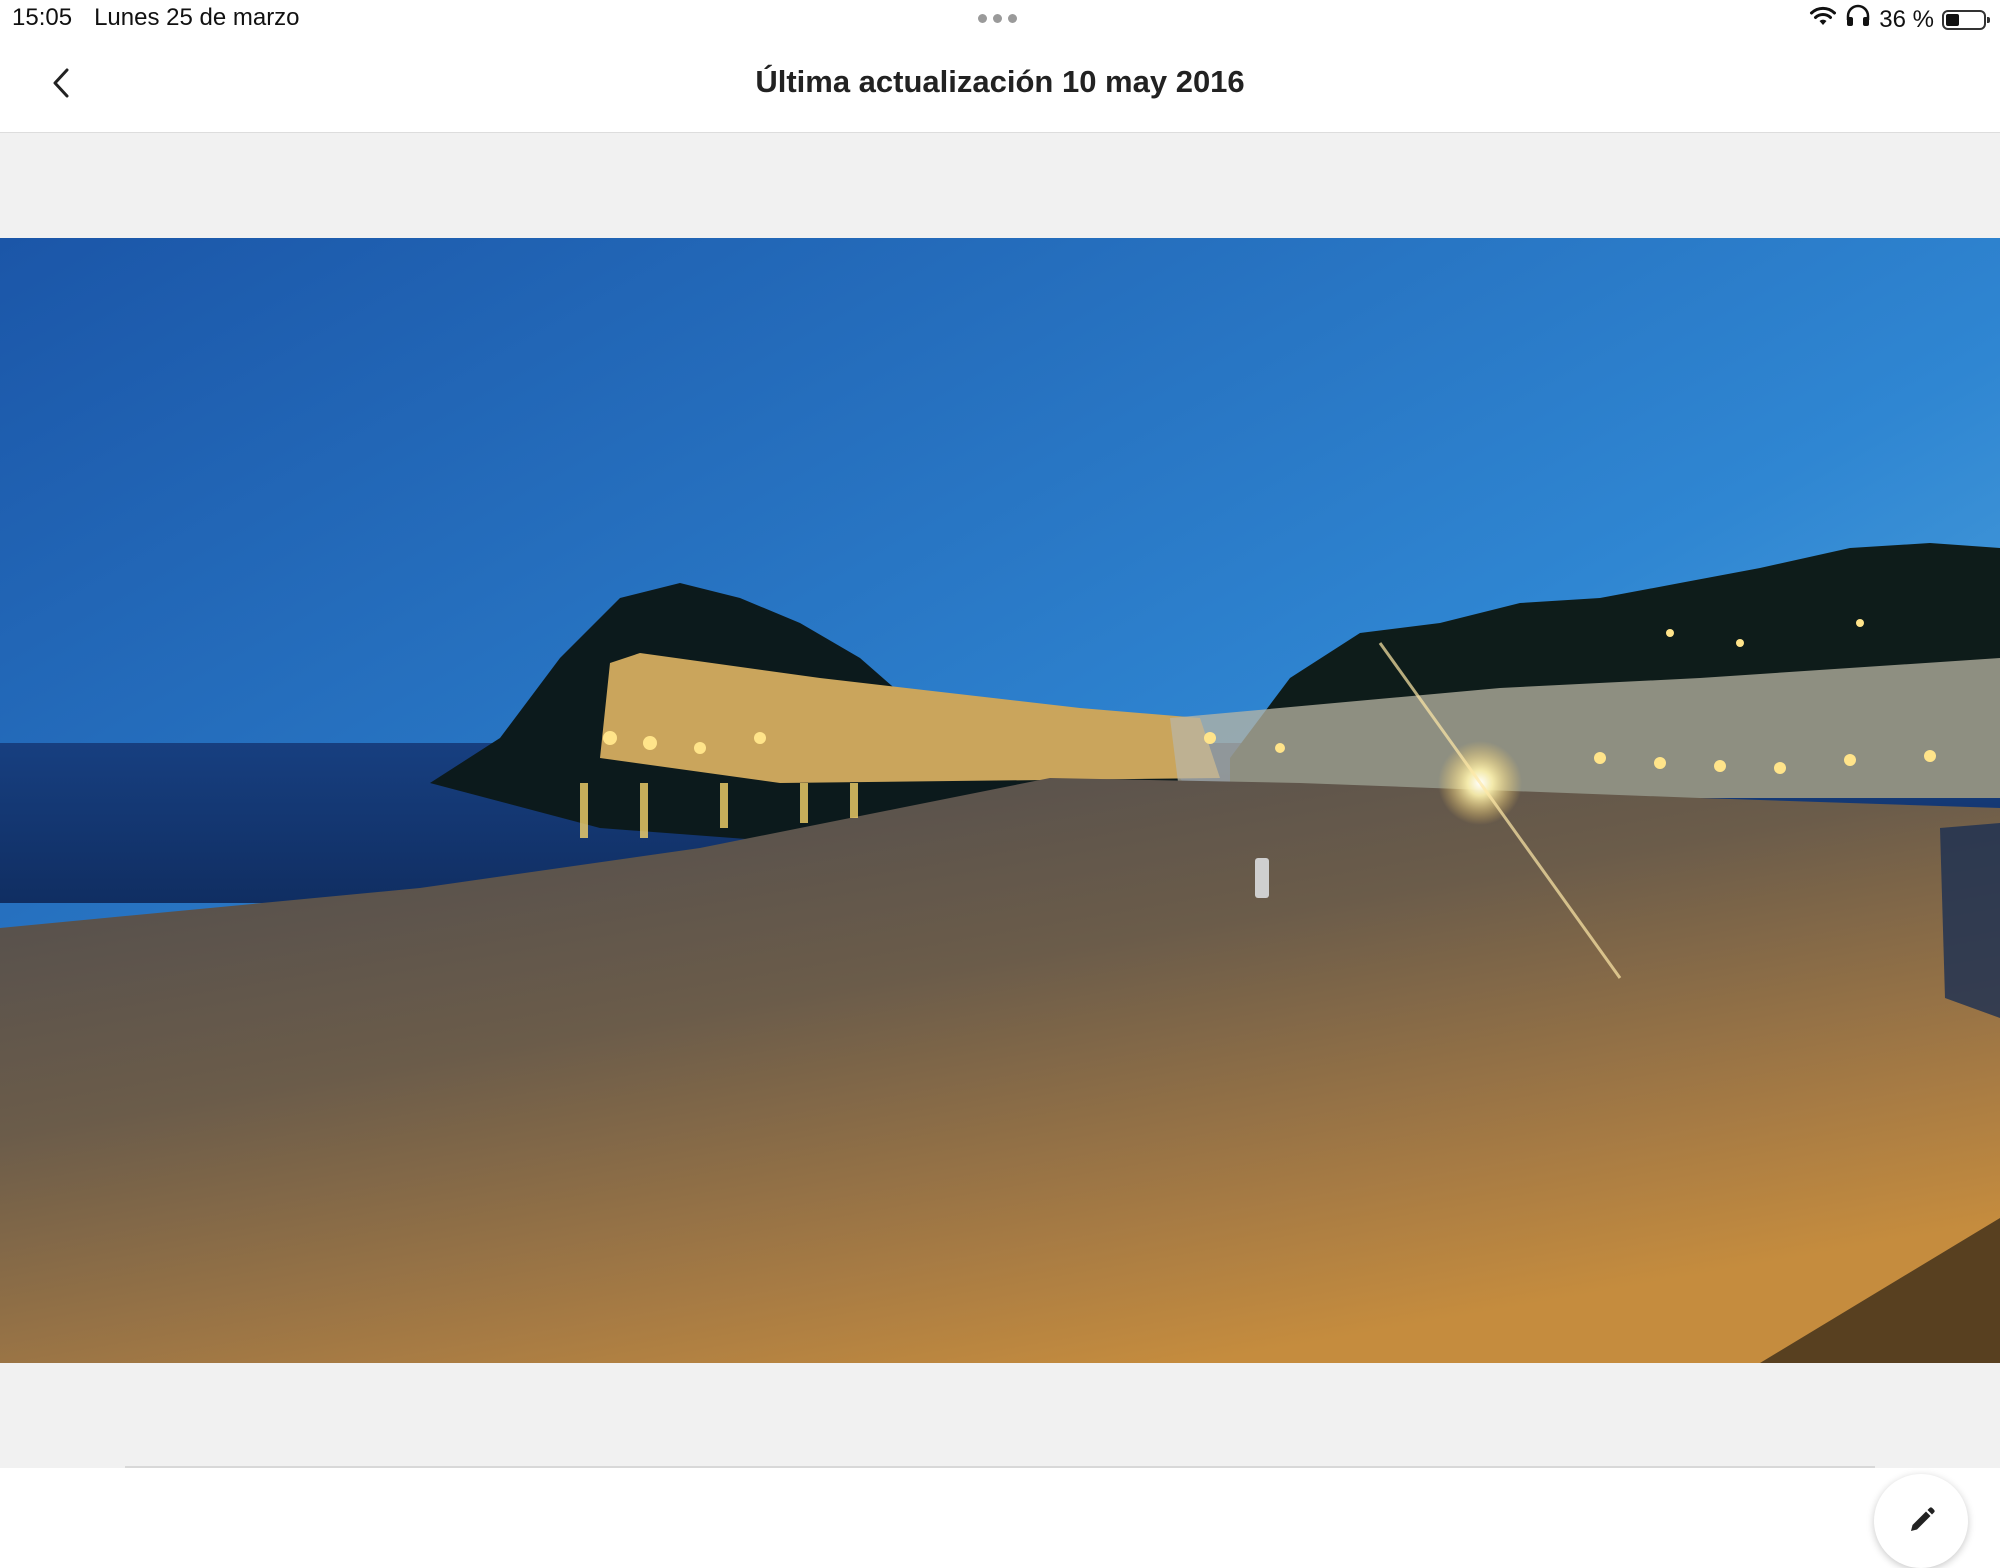 This screenshot has height=1568, width=2000. I want to click on status-bar: 15:05 Lunes 25 de marzo 36 %, so click(1000, 20).